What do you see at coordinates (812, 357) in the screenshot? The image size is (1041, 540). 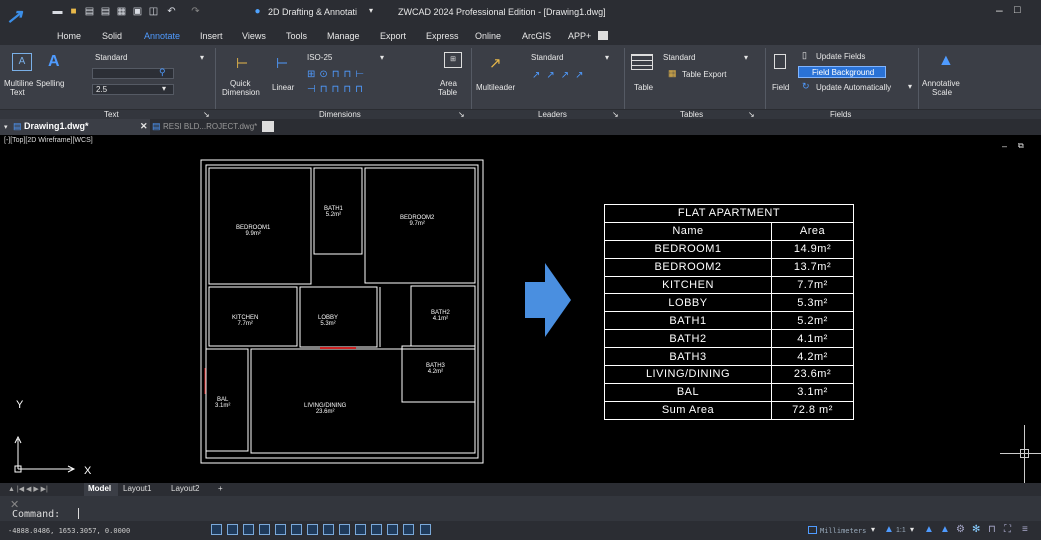 I see `table-cell-area: 4.2m²` at bounding box center [812, 357].